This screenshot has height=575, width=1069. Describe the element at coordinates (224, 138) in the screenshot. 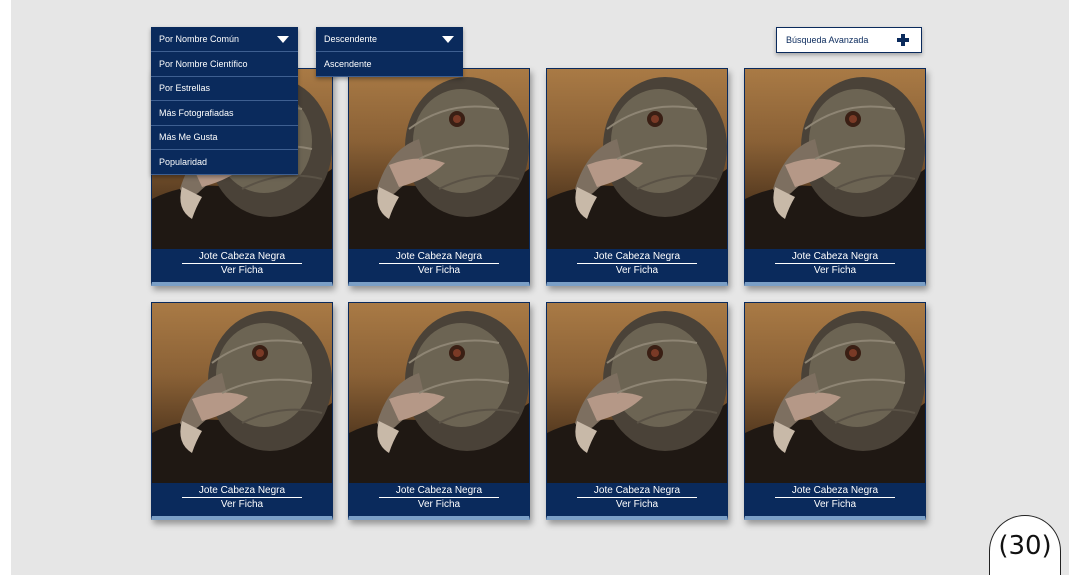

I see `sort-option-most-liked: Más Me Gusta` at that location.